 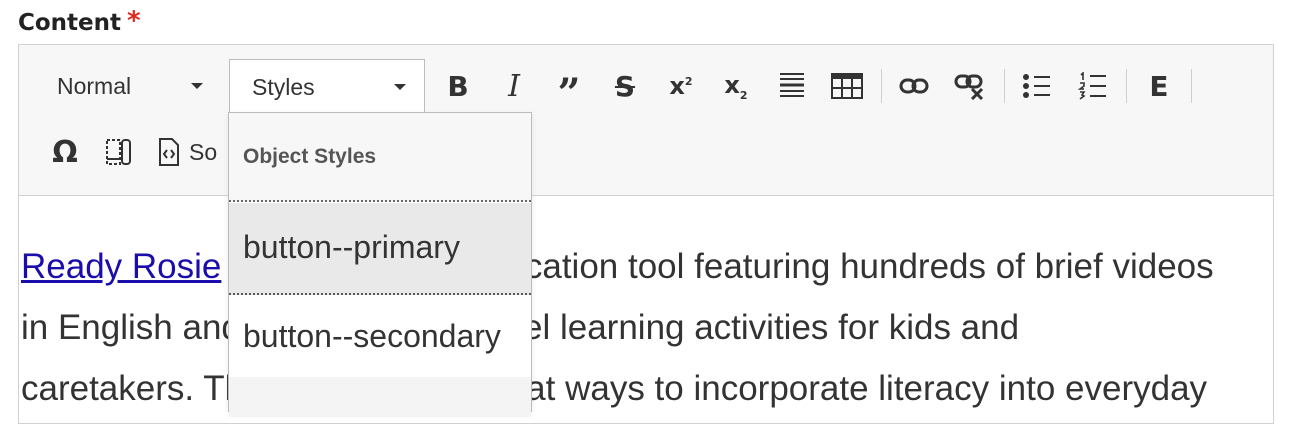 I want to click on style-option-button-primary: button--primary, so click(x=380, y=249).